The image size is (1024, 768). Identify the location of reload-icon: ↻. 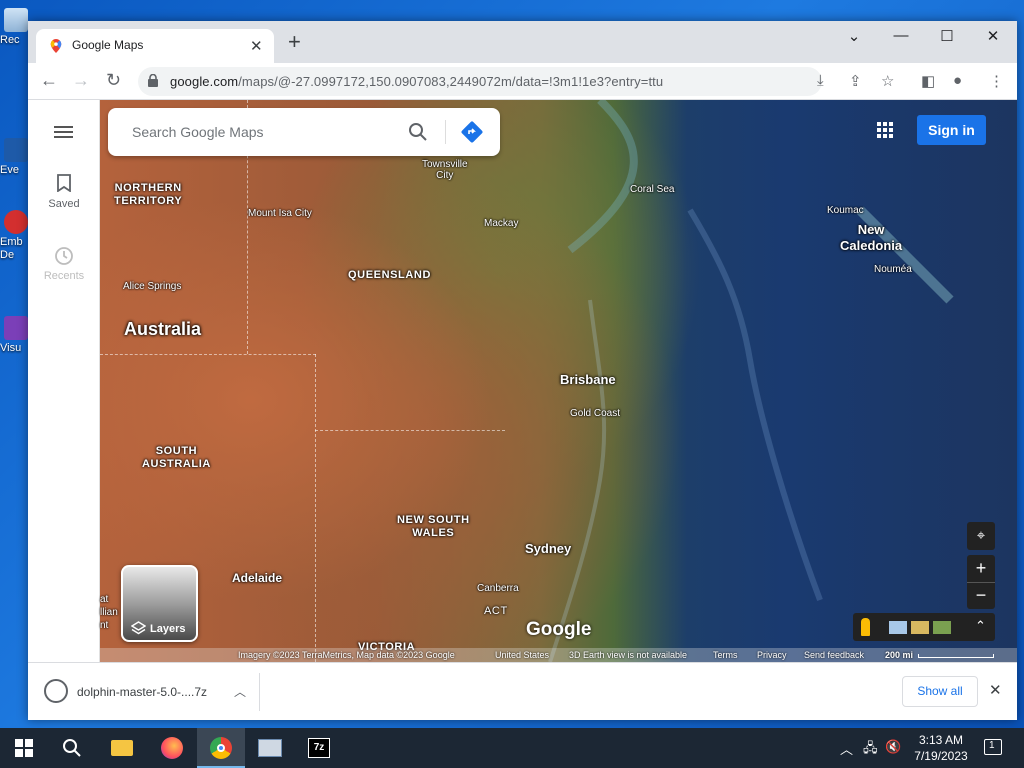
(113, 80).